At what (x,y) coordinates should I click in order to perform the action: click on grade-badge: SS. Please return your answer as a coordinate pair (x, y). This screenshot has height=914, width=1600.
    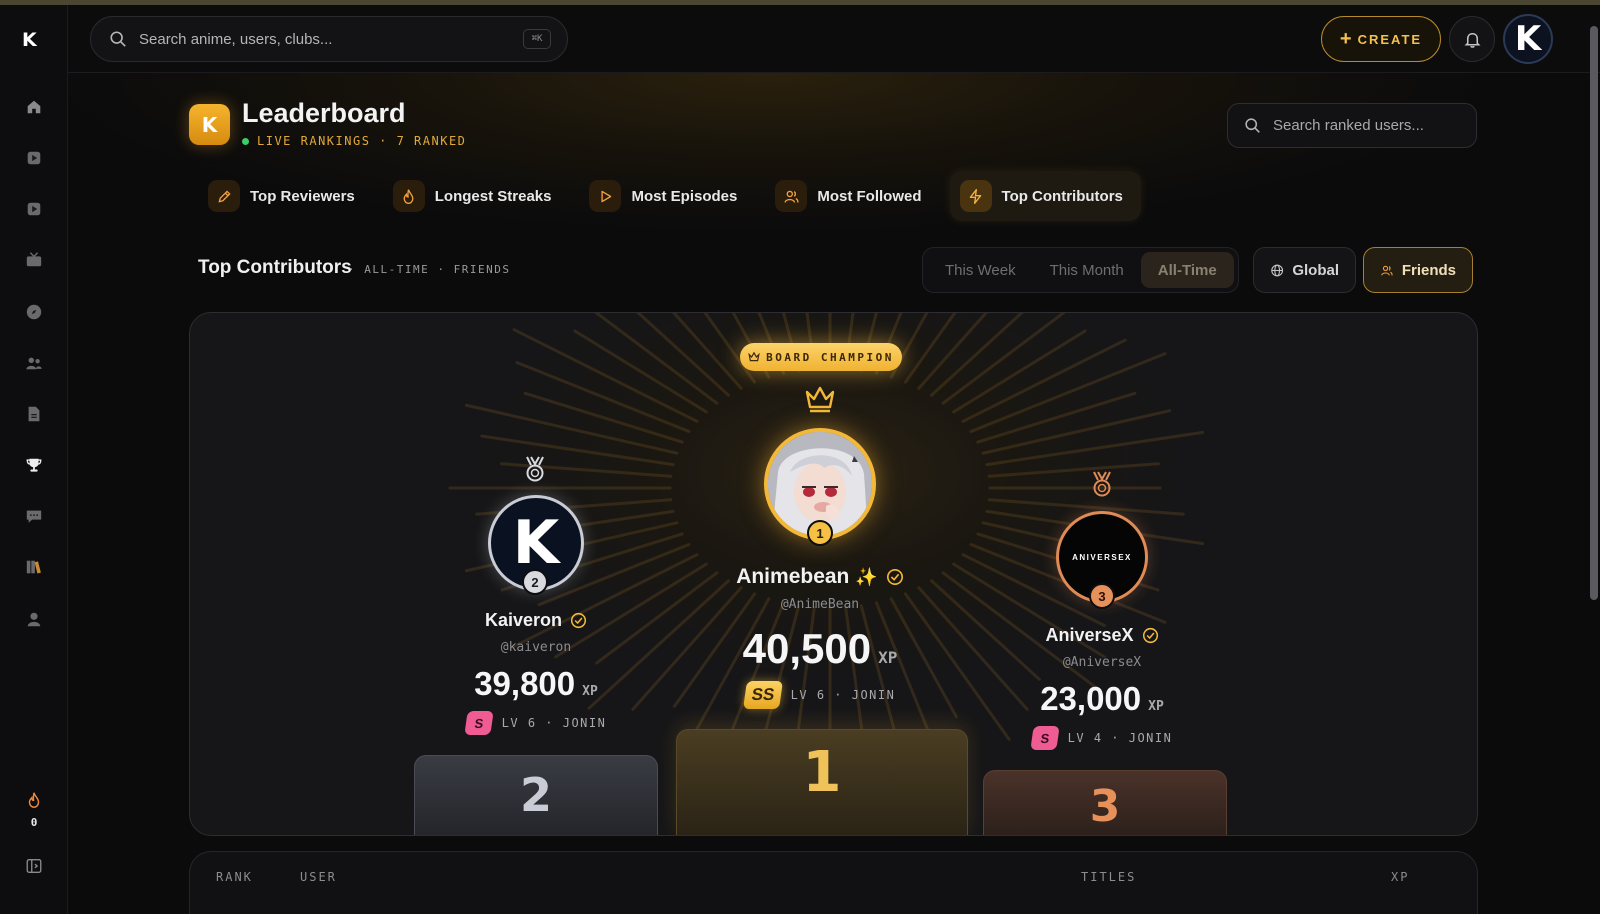
    Looking at the image, I should click on (762, 695).